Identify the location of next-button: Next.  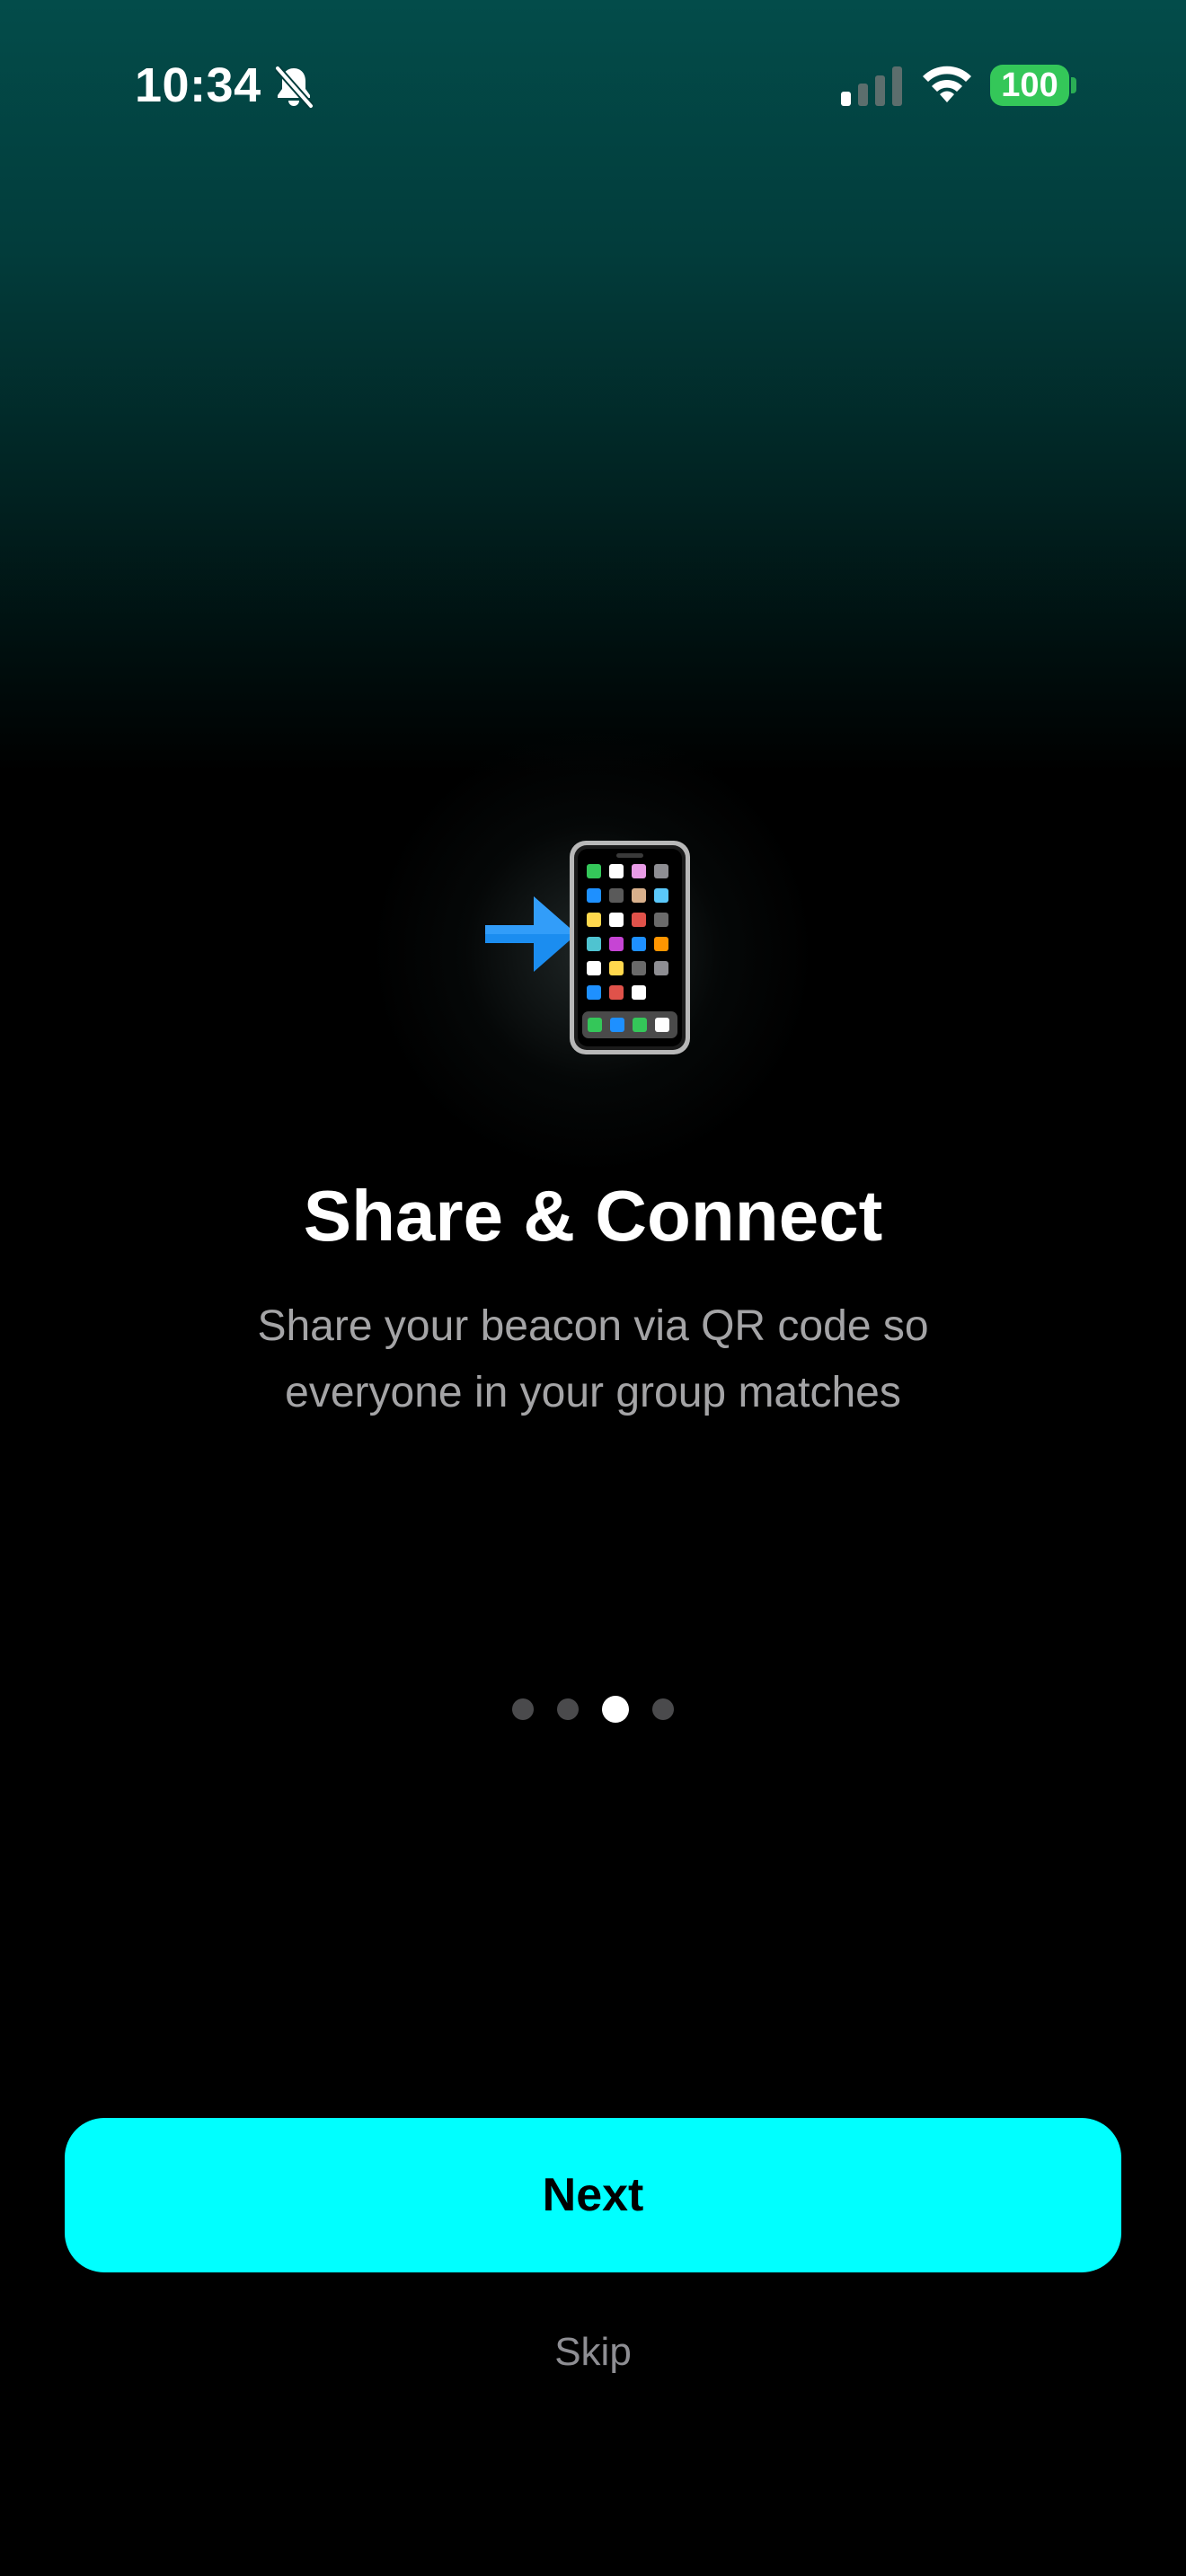
(593, 2195).